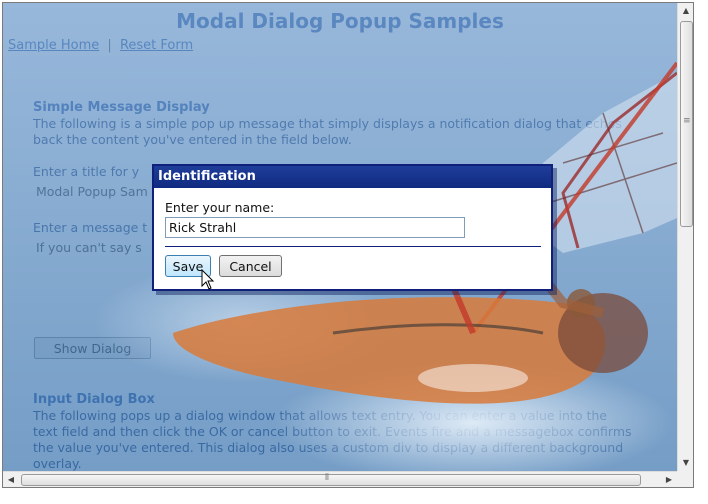 The width and height of the screenshot is (708, 504). I want to click on show-dialog-button: Show Dialog, so click(92, 348).